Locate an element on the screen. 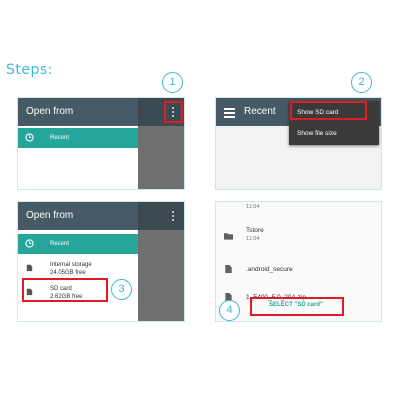 Image resolution: width=400 pixels, height=400 pixels. step2-screenshot: Recent Show SD card Show file size is located at coordinates (298, 143).